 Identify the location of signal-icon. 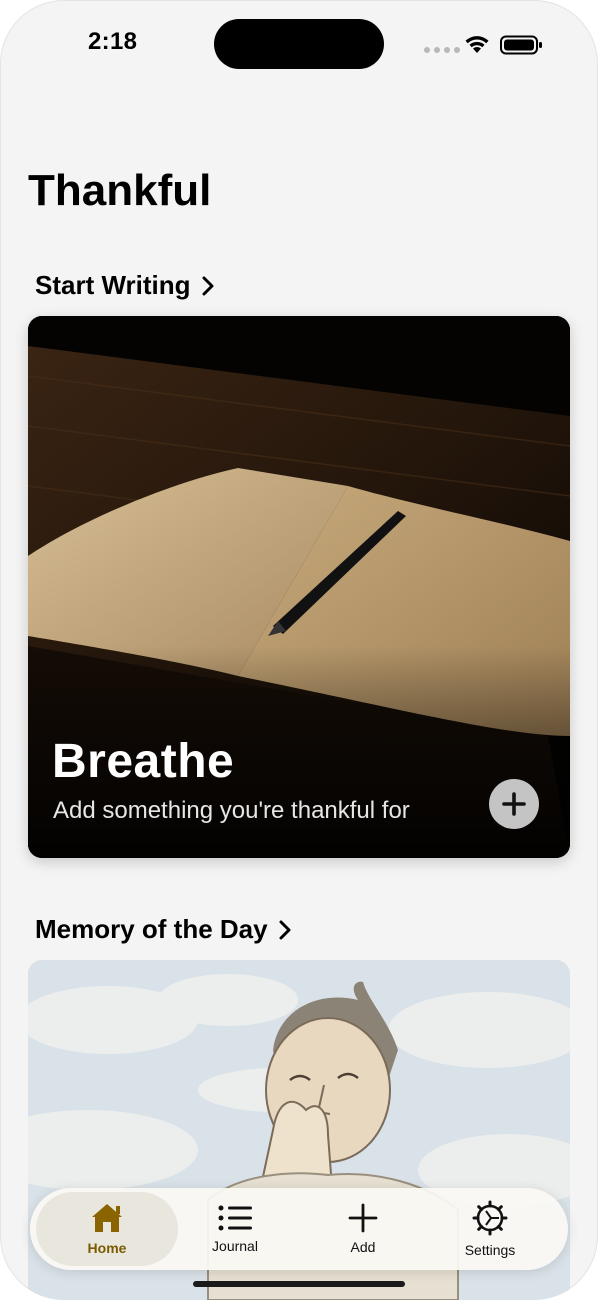
(442, 50).